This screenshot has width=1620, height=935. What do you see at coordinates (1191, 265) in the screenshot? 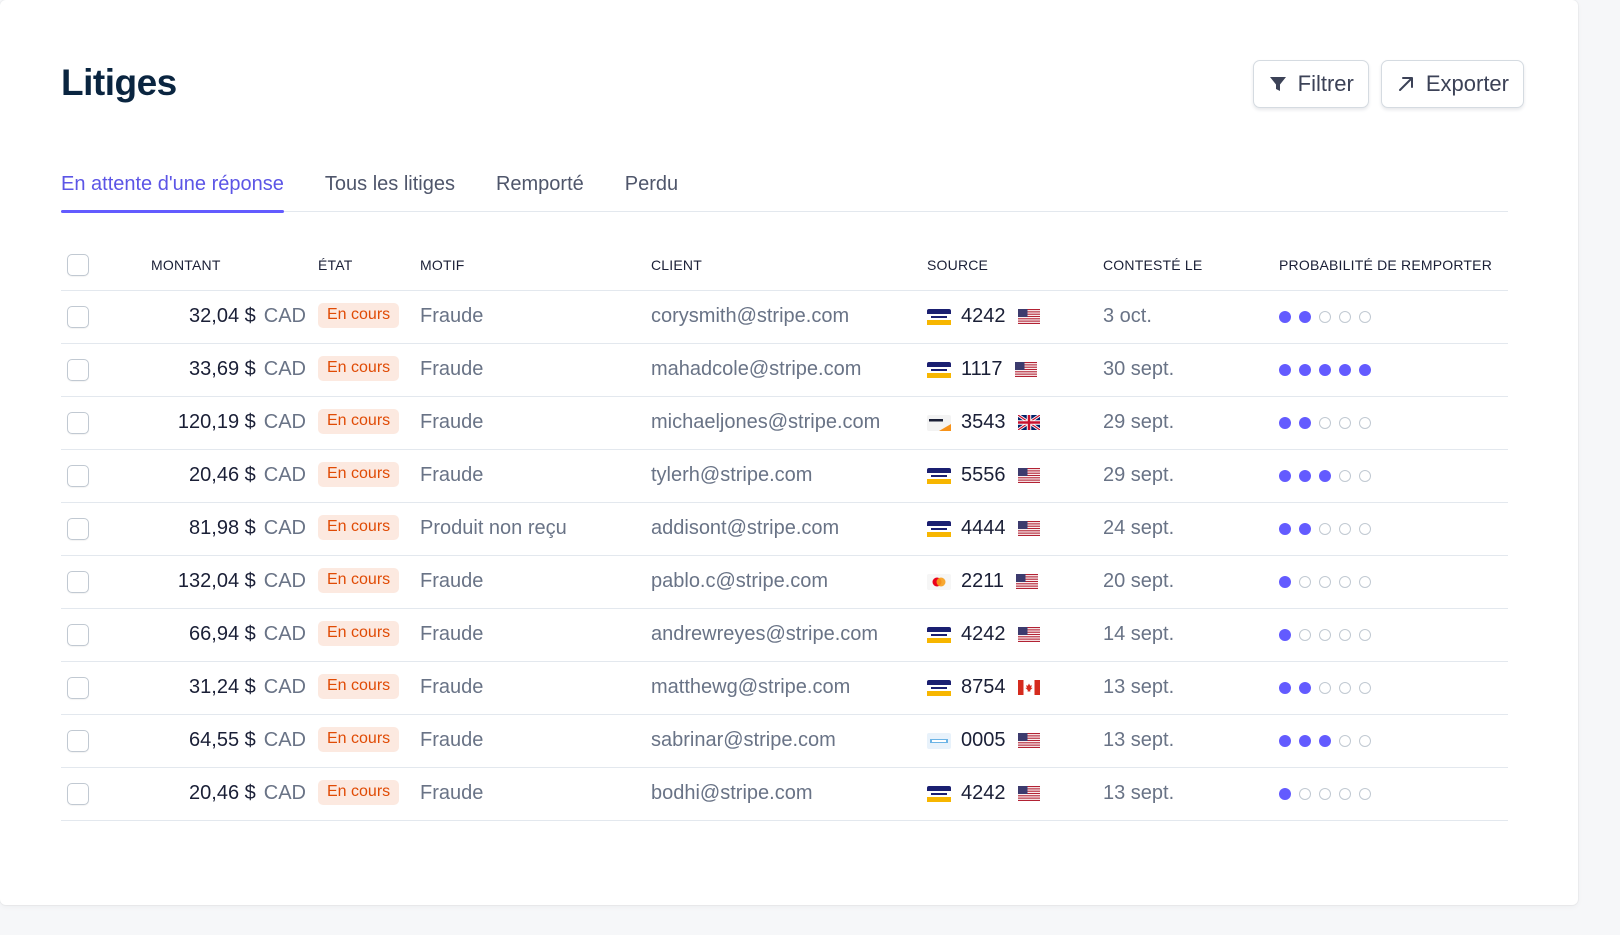
I see `column-header-disputed-on: CONTESTÉ LE` at bounding box center [1191, 265].